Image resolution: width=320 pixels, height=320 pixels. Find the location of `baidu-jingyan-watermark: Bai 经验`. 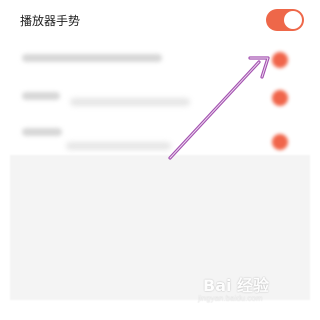

baidu-jingyan-watermark: Bai 经验 is located at coordinates (236, 285).